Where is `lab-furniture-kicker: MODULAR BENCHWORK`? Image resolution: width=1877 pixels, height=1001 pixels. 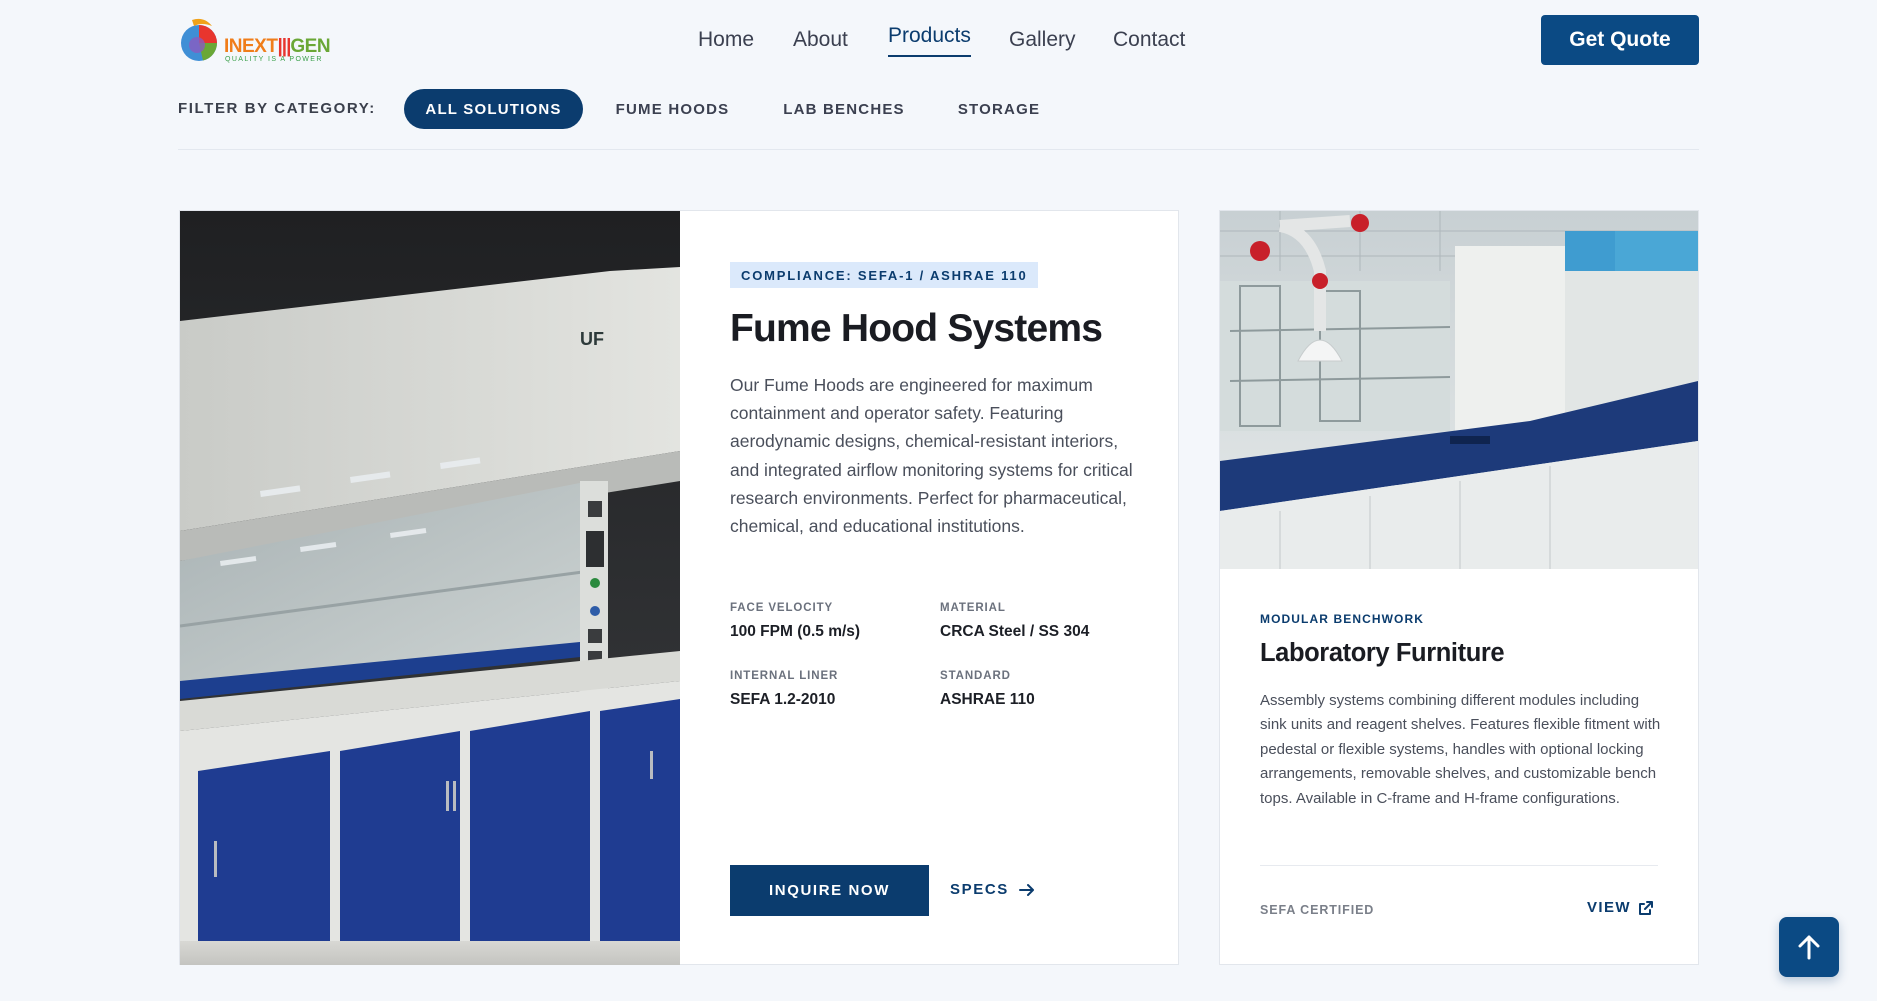 lab-furniture-kicker: MODULAR BENCHWORK is located at coordinates (1342, 619).